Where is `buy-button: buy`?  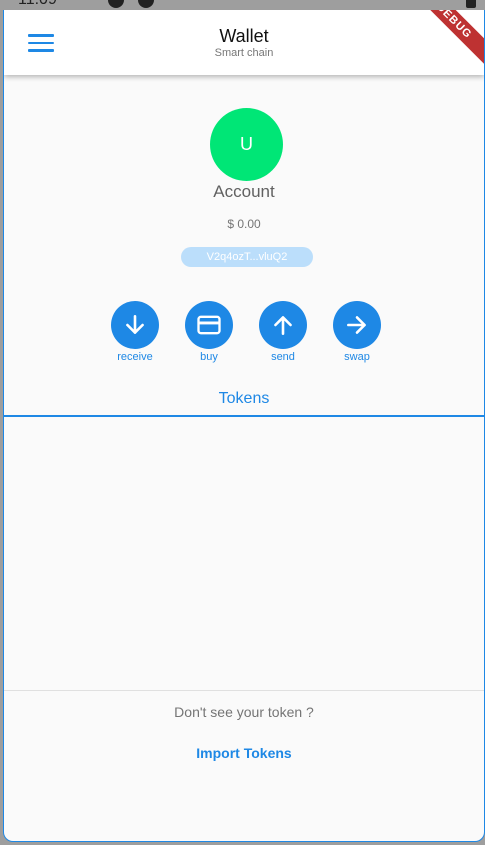
buy-button: buy is located at coordinates (209, 332).